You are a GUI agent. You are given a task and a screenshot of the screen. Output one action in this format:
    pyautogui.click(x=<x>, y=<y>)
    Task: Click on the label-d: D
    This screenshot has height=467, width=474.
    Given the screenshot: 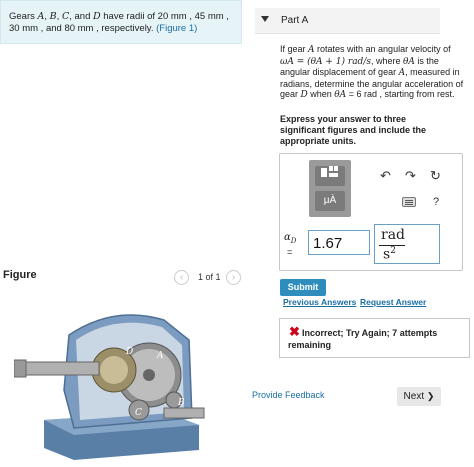 What is the action you would take?
    pyautogui.click(x=129, y=352)
    